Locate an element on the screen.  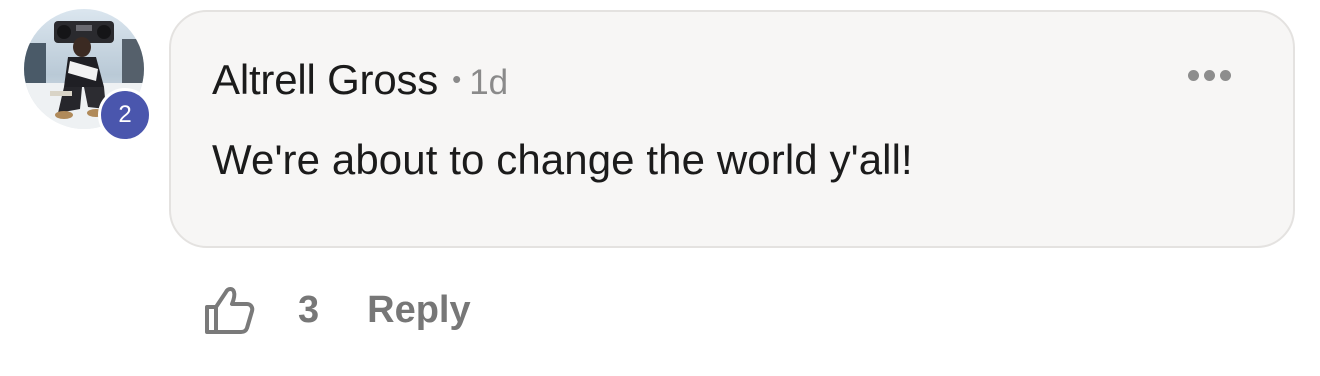
reply-button: Reply is located at coordinates (418, 310).